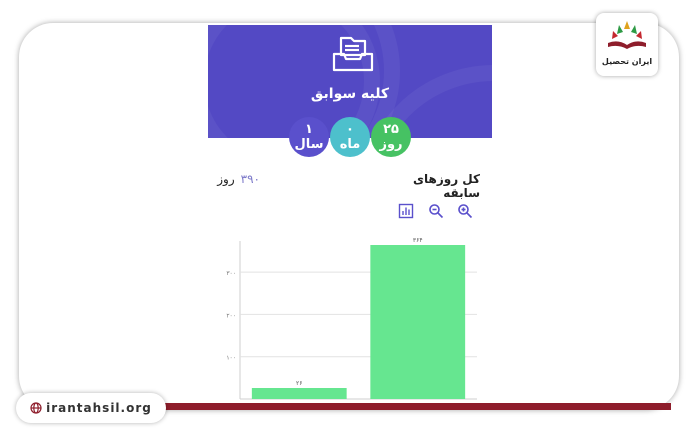 The width and height of the screenshot is (700, 430). I want to click on total-days-label: کل روزهای سابقه, so click(446, 186).